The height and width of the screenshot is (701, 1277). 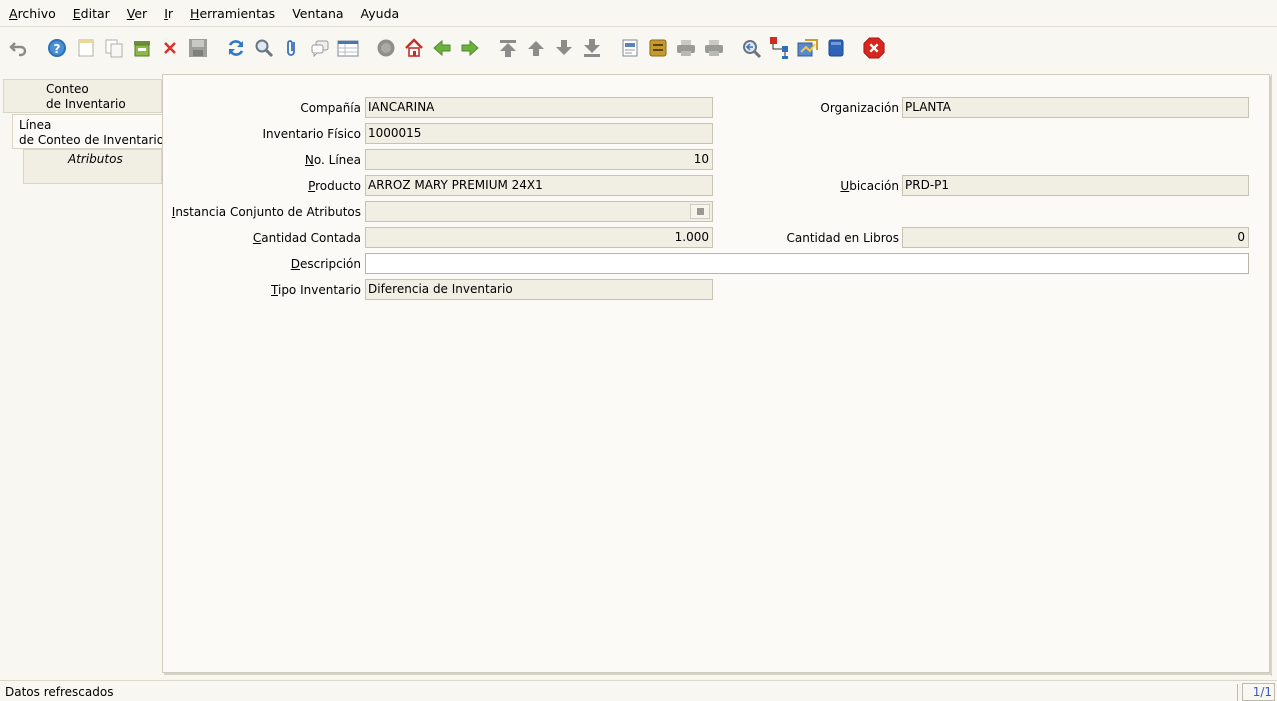 I want to click on report-icon, so click(x=630, y=48).